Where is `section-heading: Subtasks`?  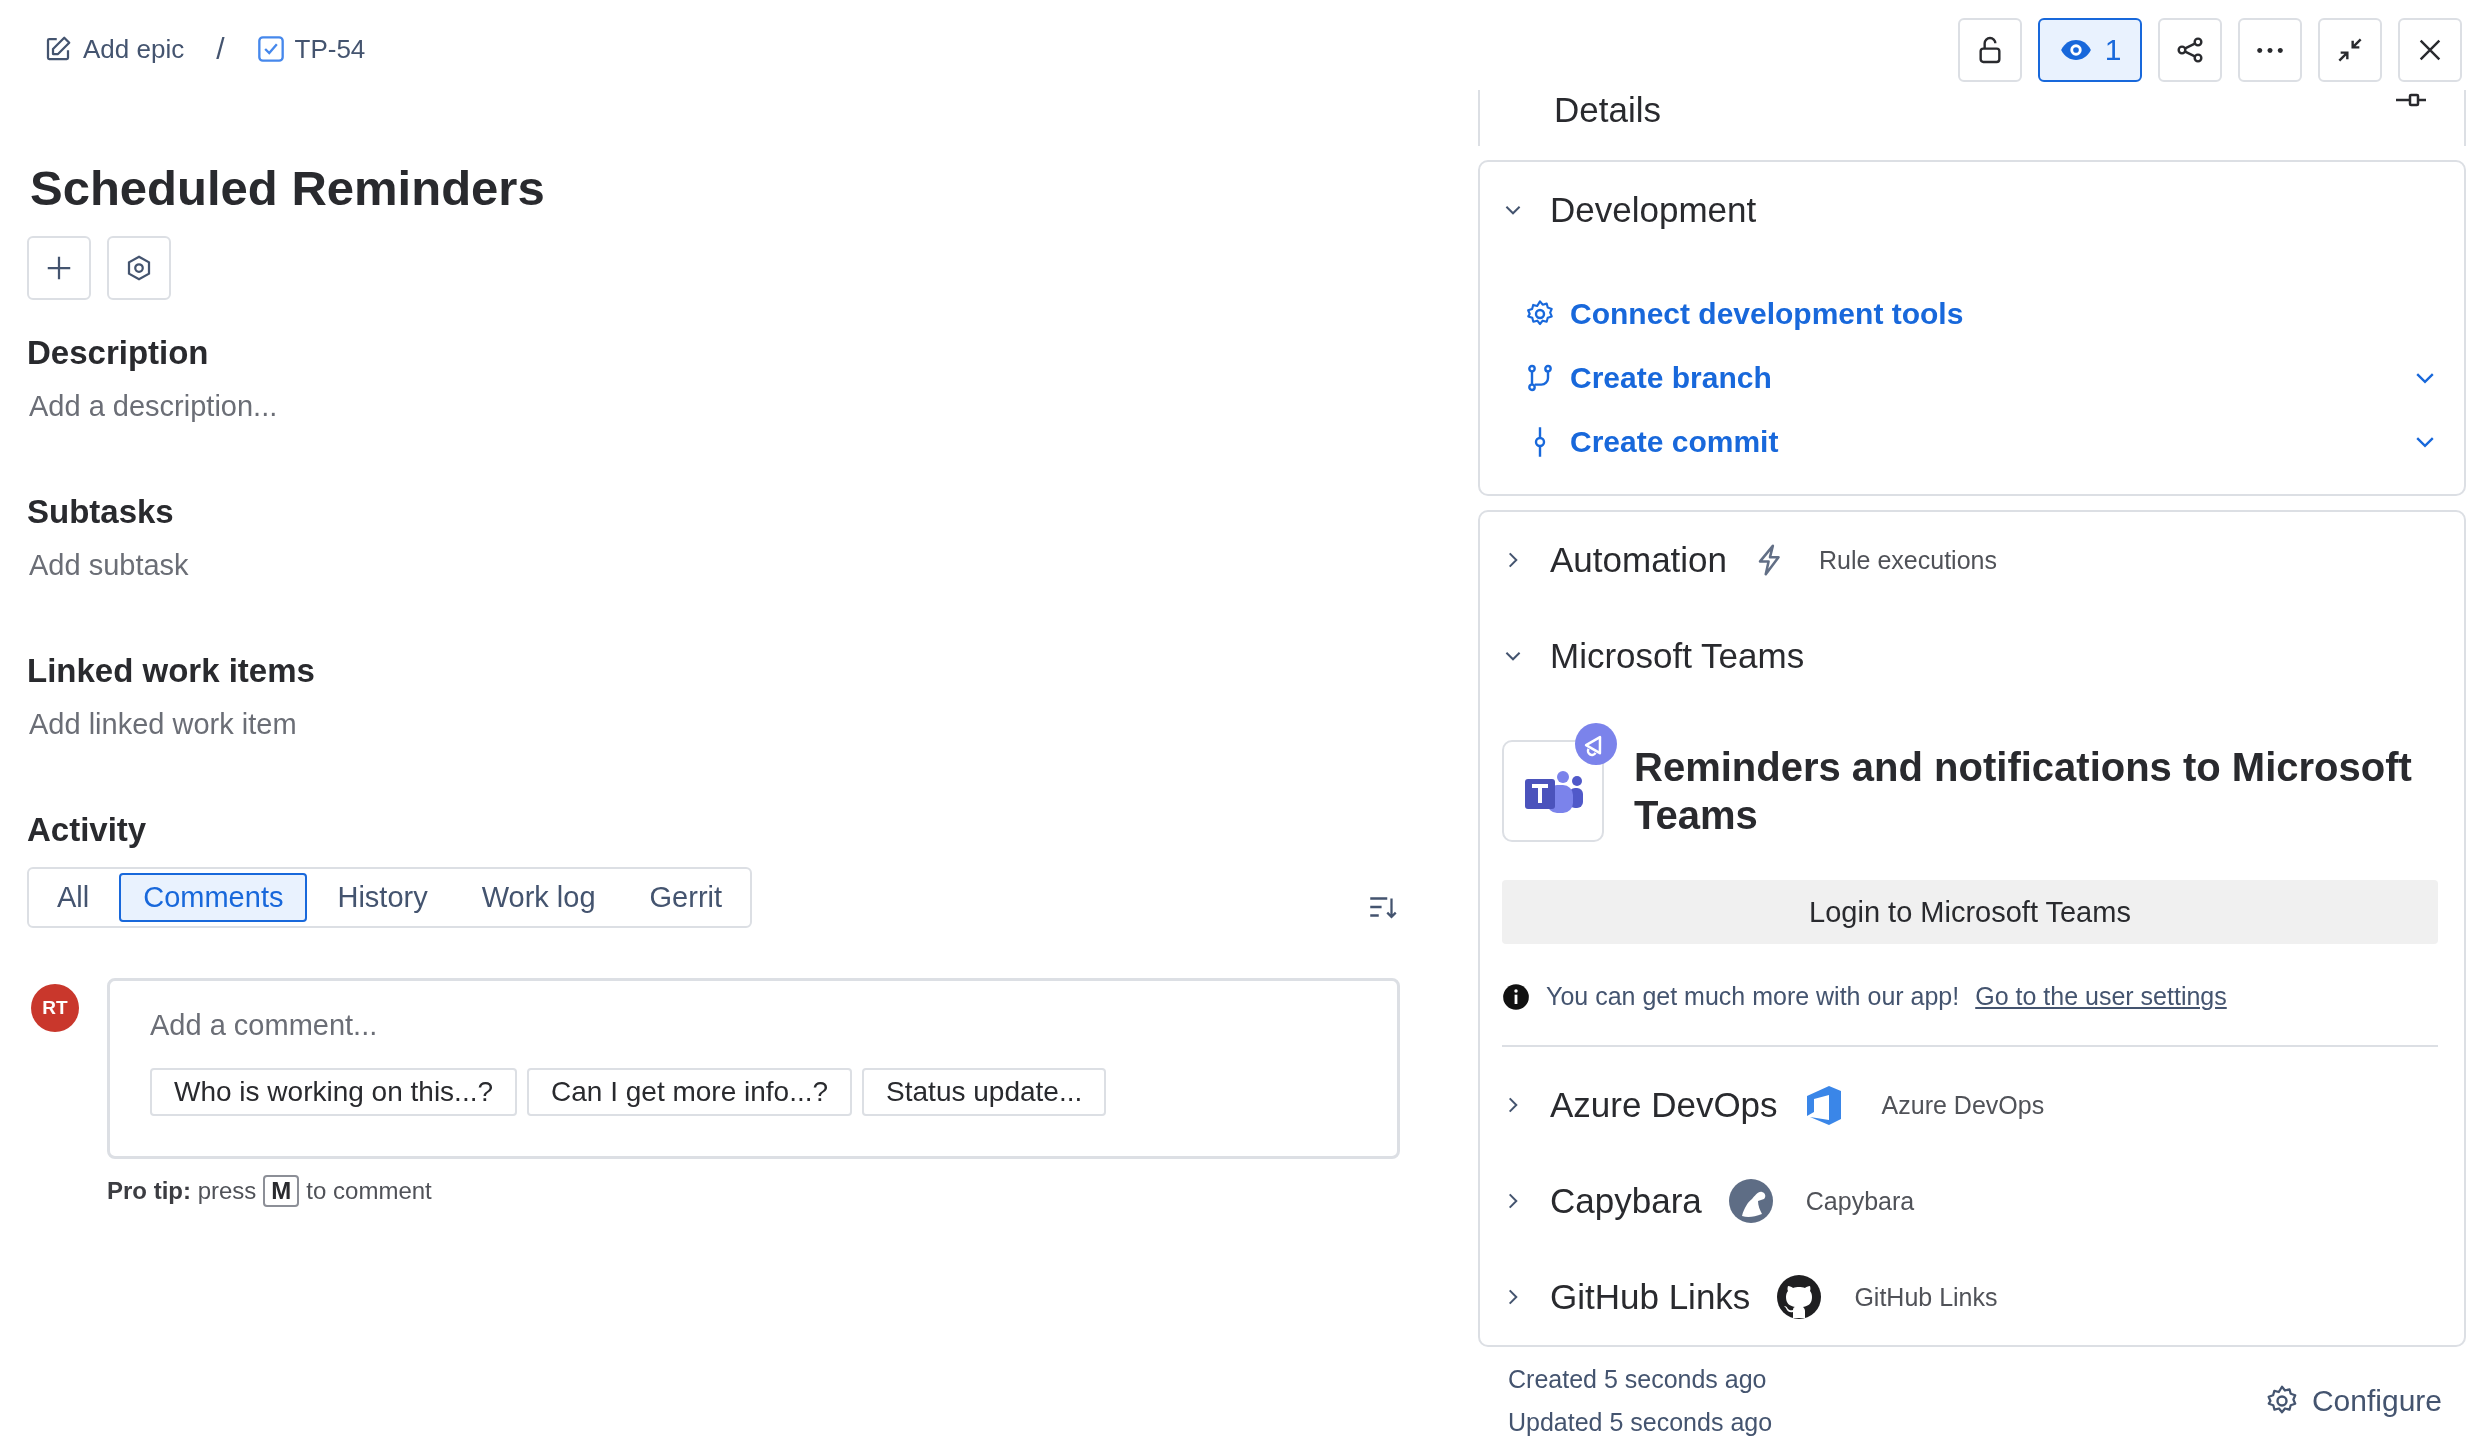 section-heading: Subtasks is located at coordinates (101, 512).